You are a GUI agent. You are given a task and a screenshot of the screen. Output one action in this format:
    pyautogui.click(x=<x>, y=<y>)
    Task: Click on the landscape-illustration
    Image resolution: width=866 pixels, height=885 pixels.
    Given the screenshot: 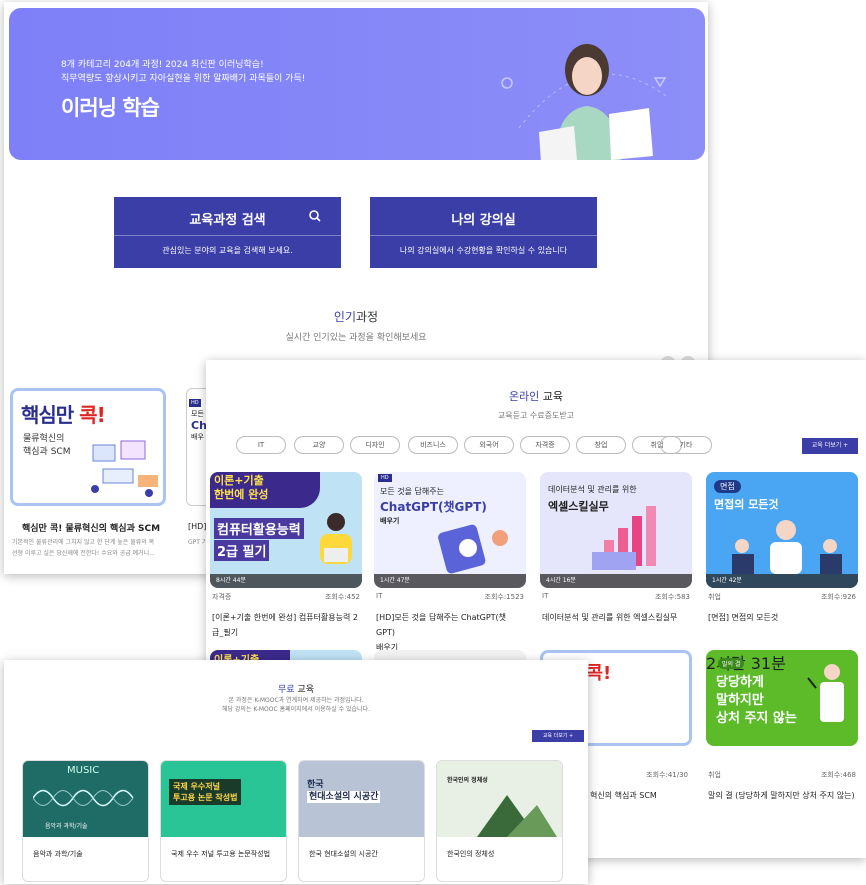 What is the action you would take?
    pyautogui.click(x=517, y=816)
    